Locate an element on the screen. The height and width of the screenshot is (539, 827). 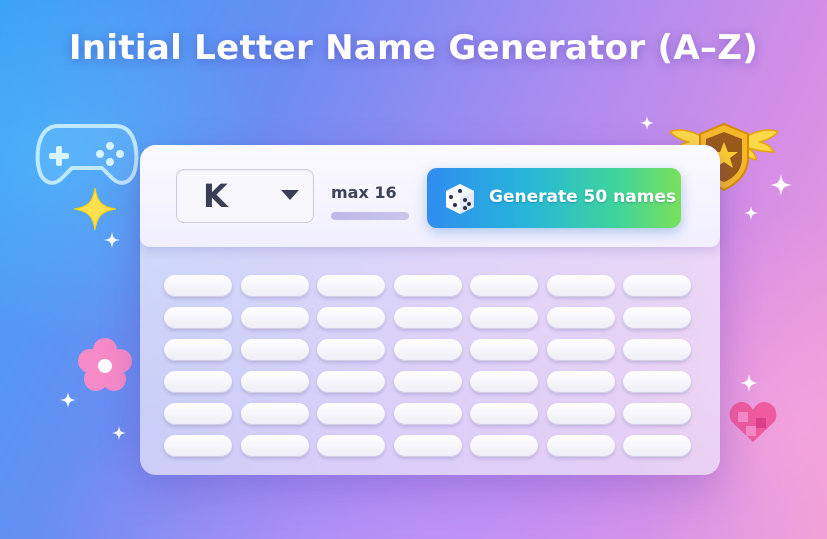
flower-icon is located at coordinates (105, 364).